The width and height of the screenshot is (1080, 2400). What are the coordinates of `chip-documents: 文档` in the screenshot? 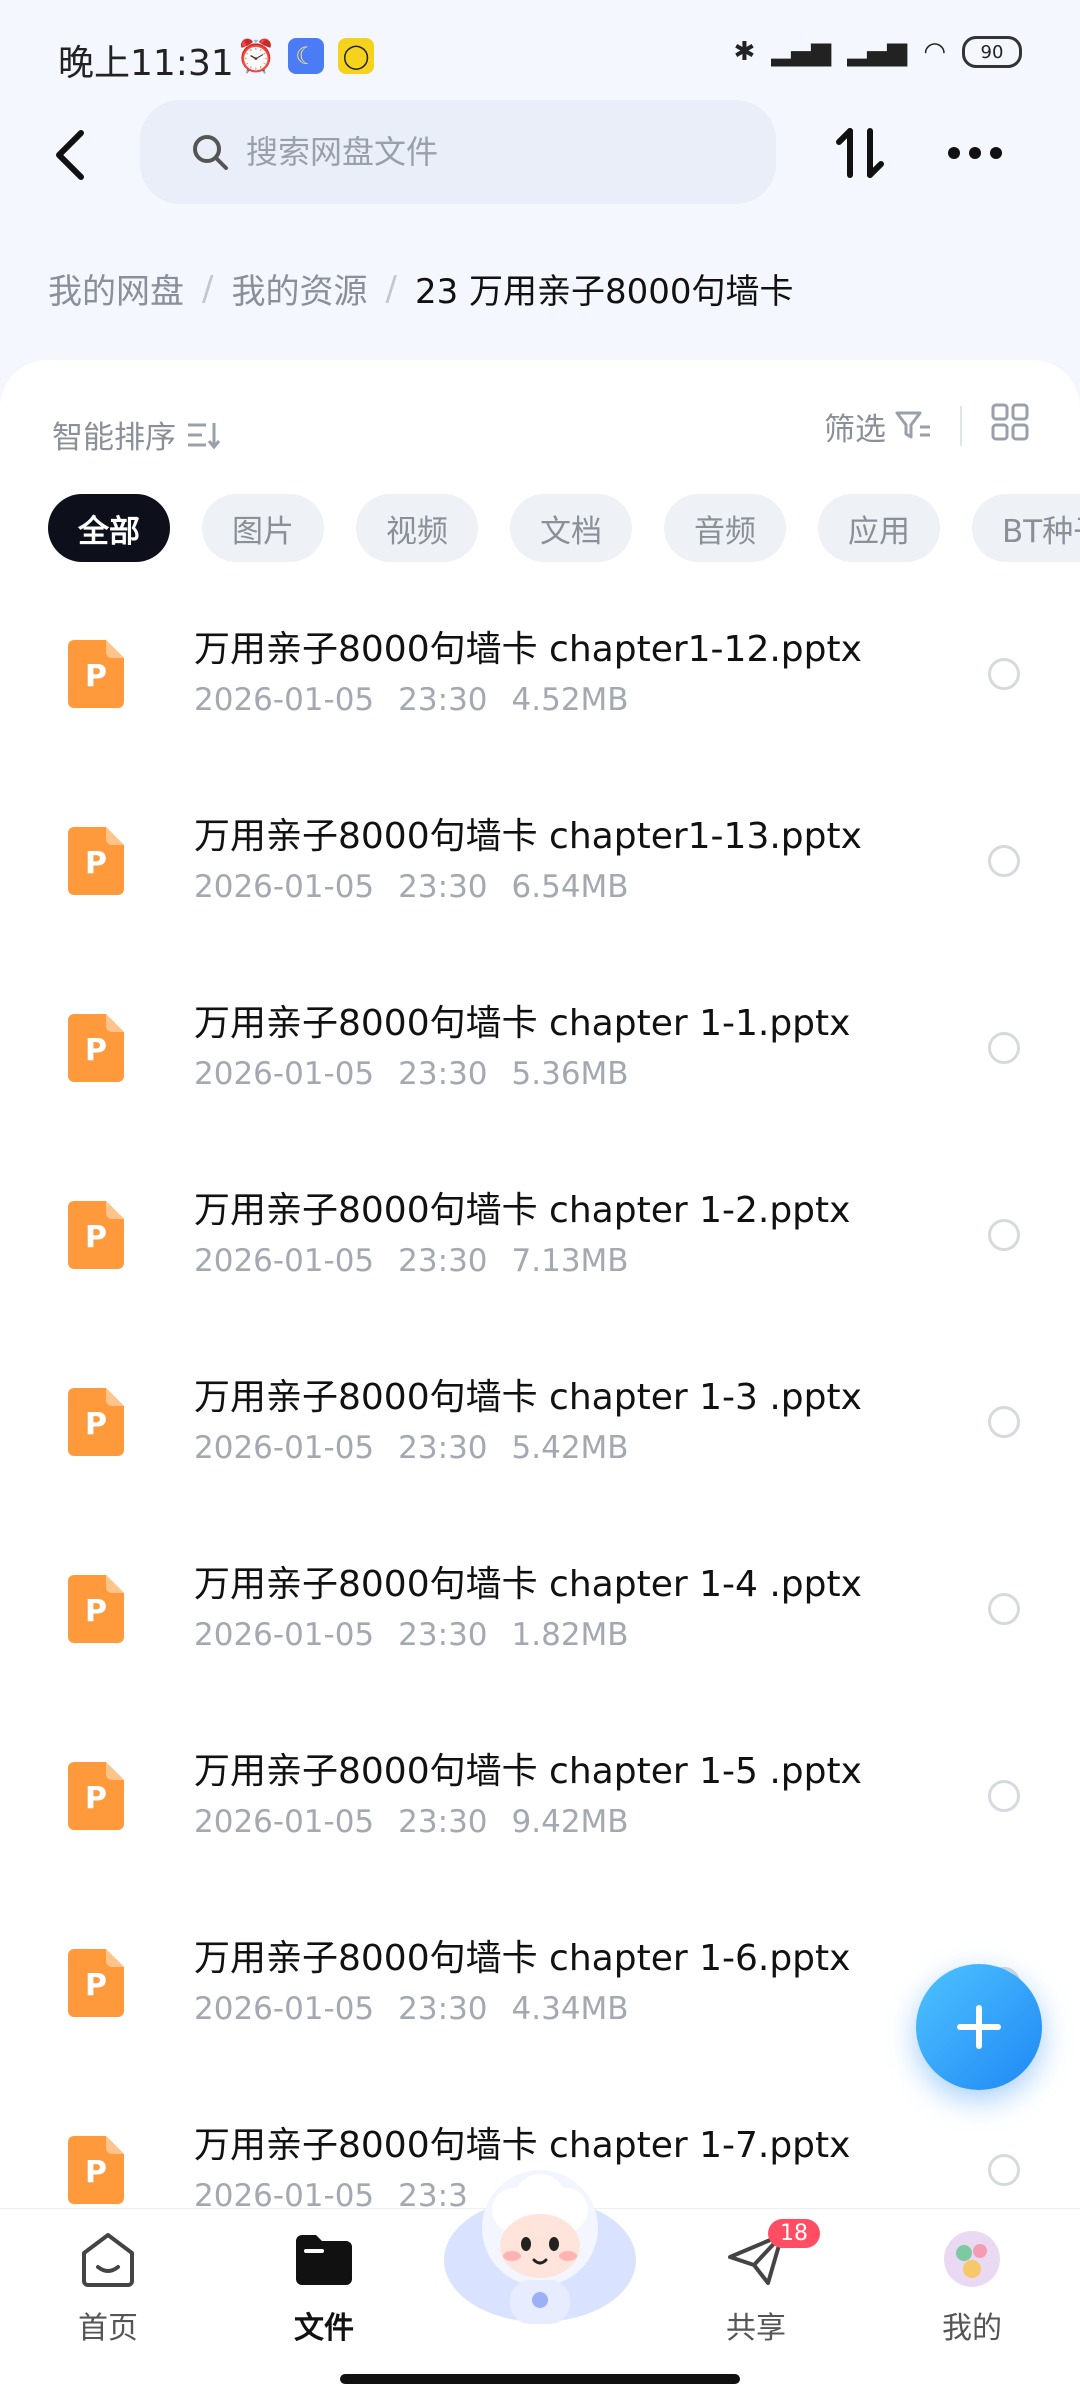 It's located at (571, 528).